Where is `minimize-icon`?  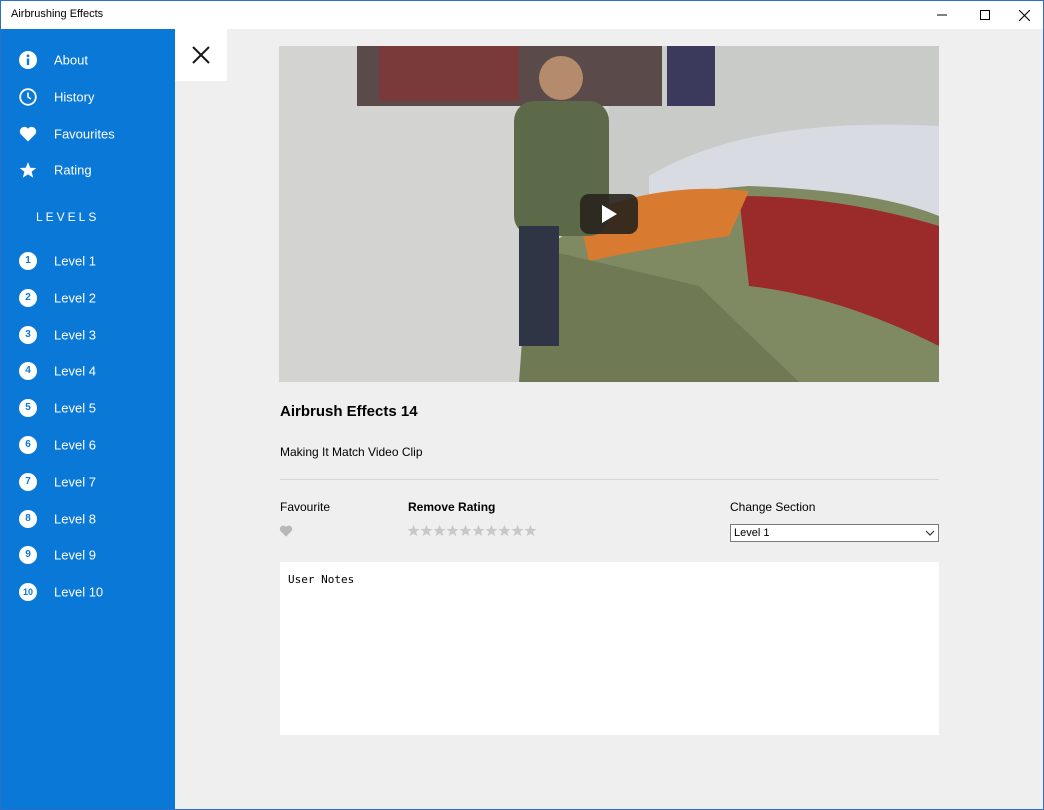 minimize-icon is located at coordinates (942, 15).